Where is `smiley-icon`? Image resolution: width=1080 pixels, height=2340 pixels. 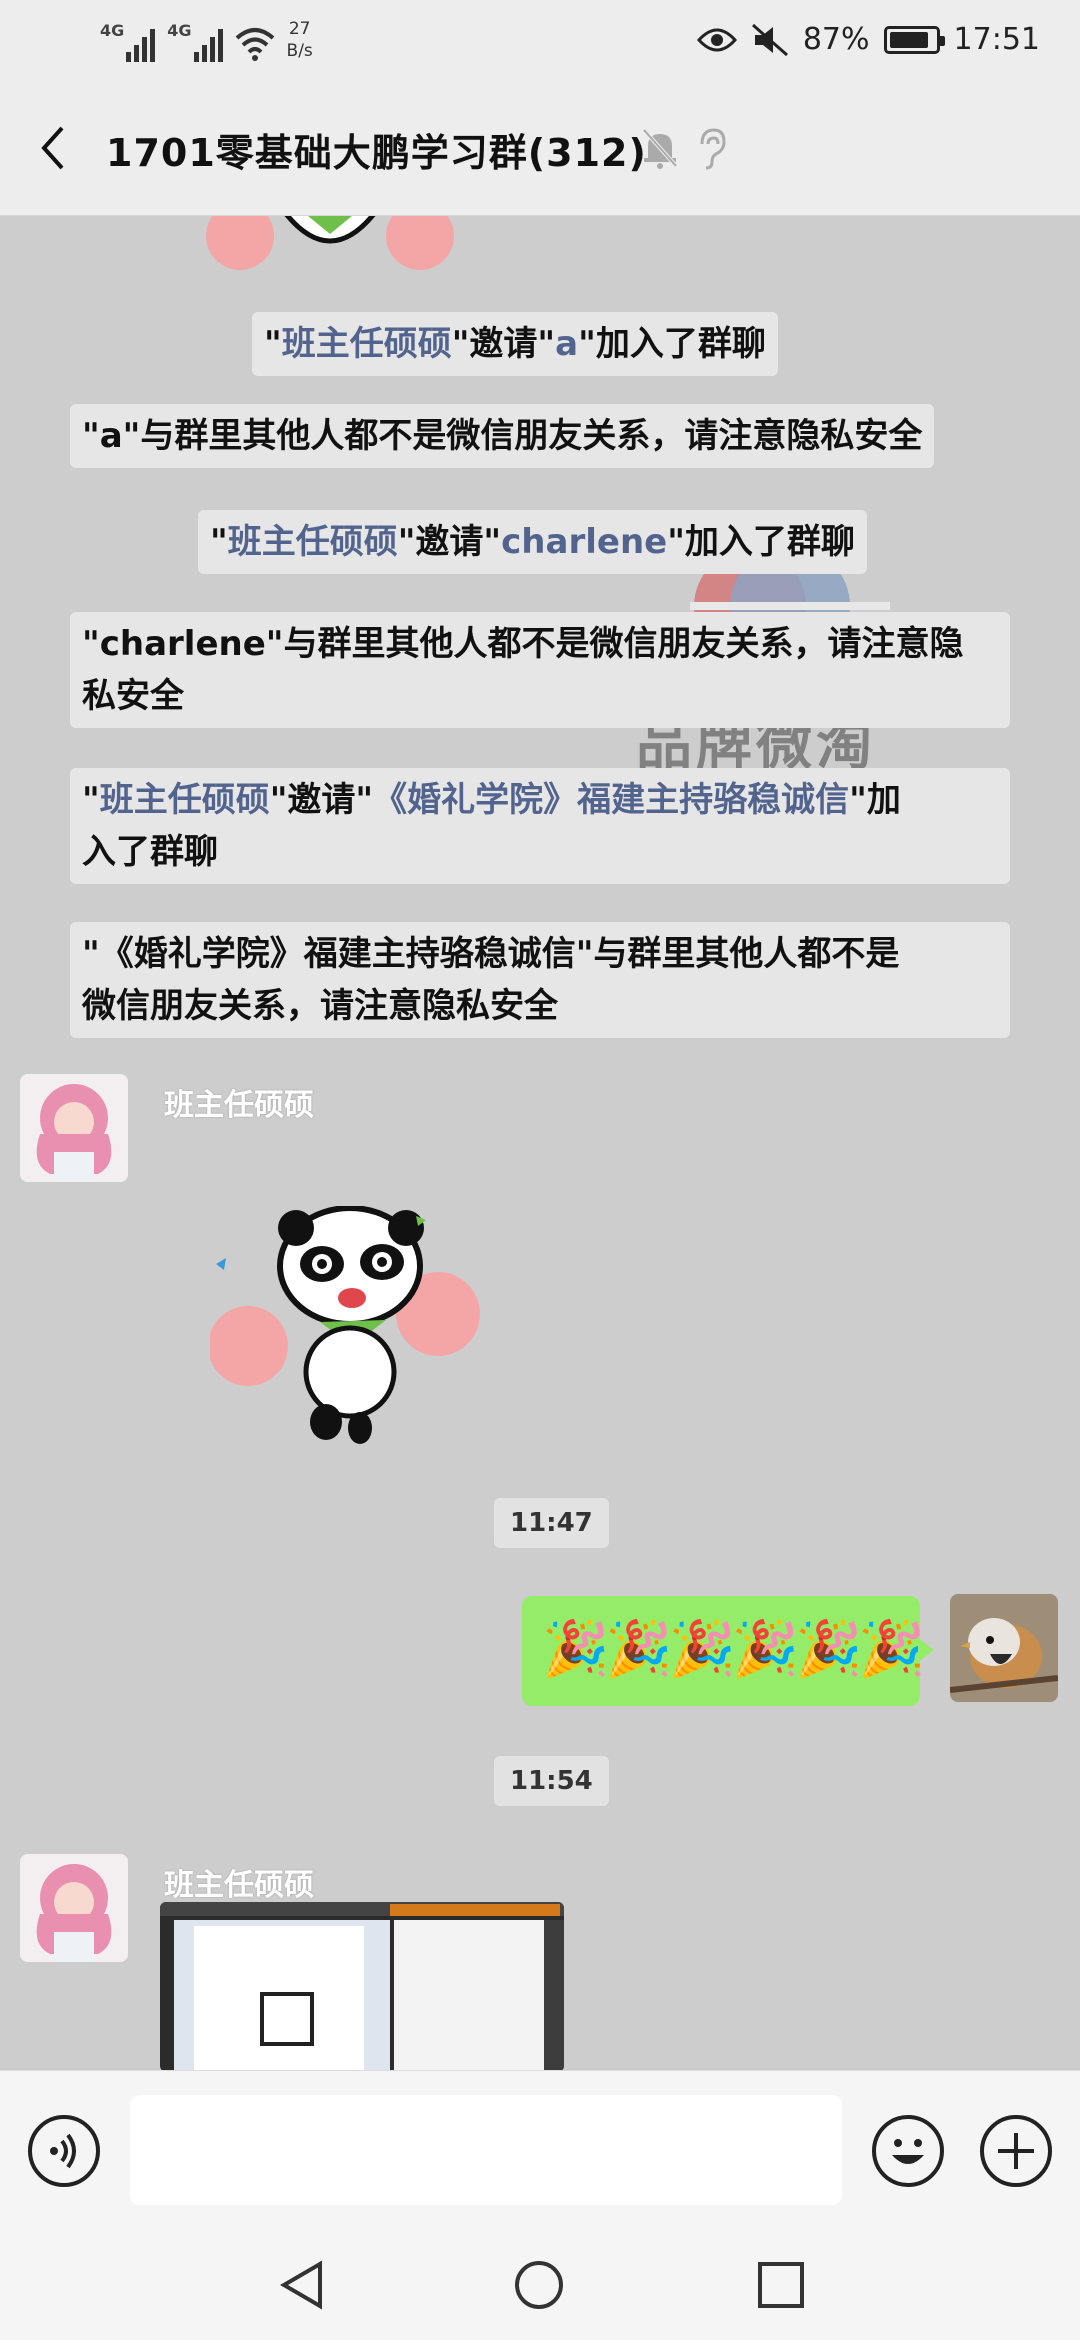
smiley-icon is located at coordinates (908, 2151).